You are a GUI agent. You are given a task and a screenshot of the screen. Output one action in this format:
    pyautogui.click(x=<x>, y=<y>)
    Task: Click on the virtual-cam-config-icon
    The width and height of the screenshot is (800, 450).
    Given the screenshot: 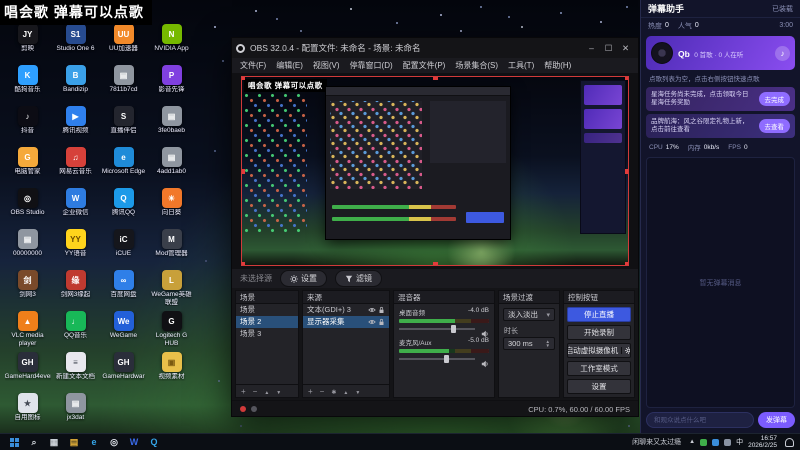 What is the action you would take?
    pyautogui.click(x=626, y=350)
    